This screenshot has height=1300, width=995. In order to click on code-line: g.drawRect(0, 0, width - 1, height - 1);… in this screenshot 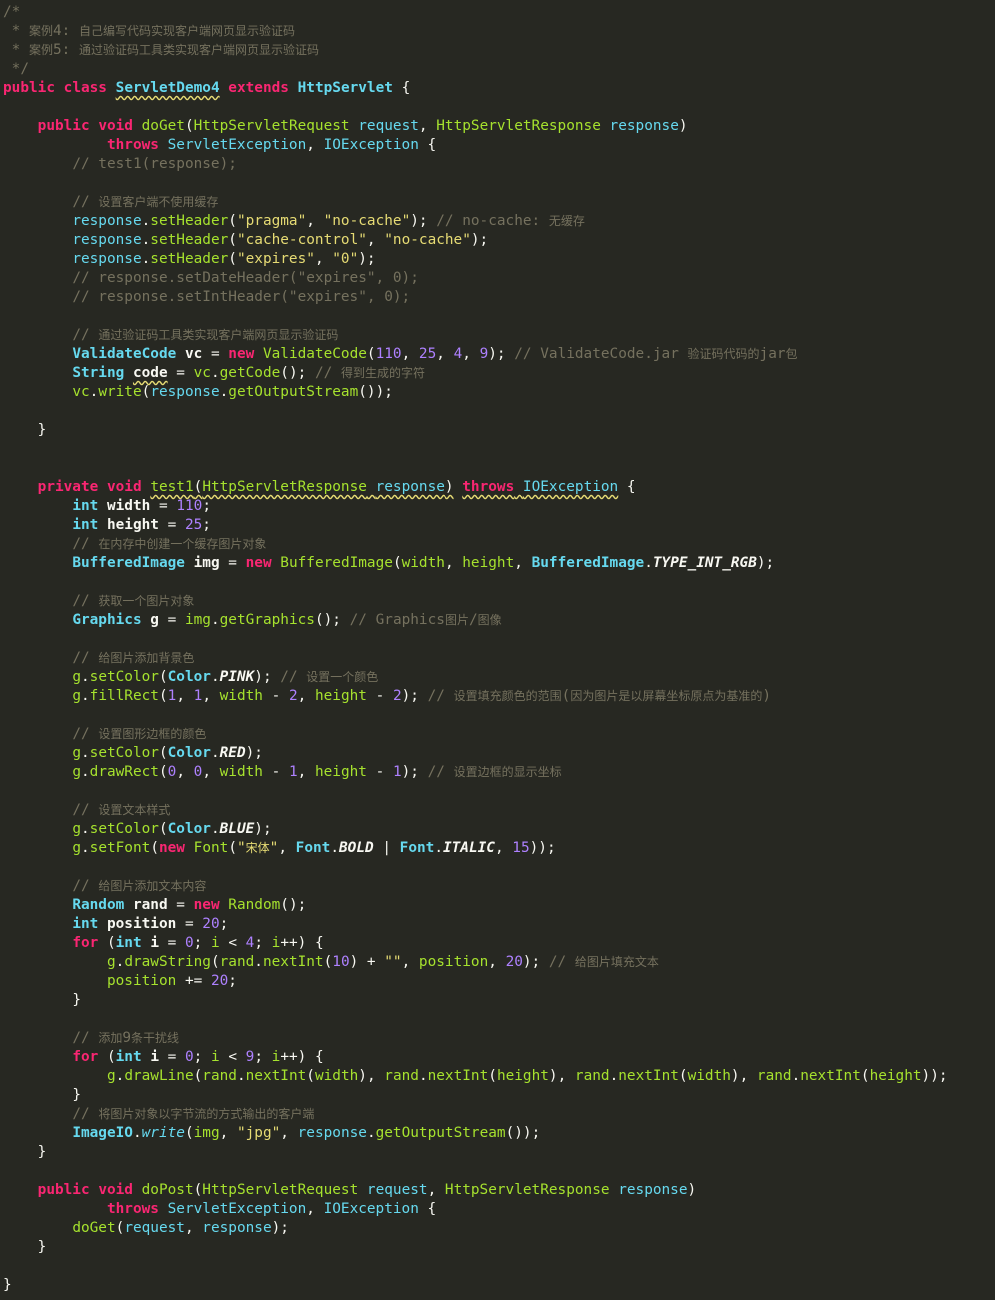, I will do `click(475, 772)`.